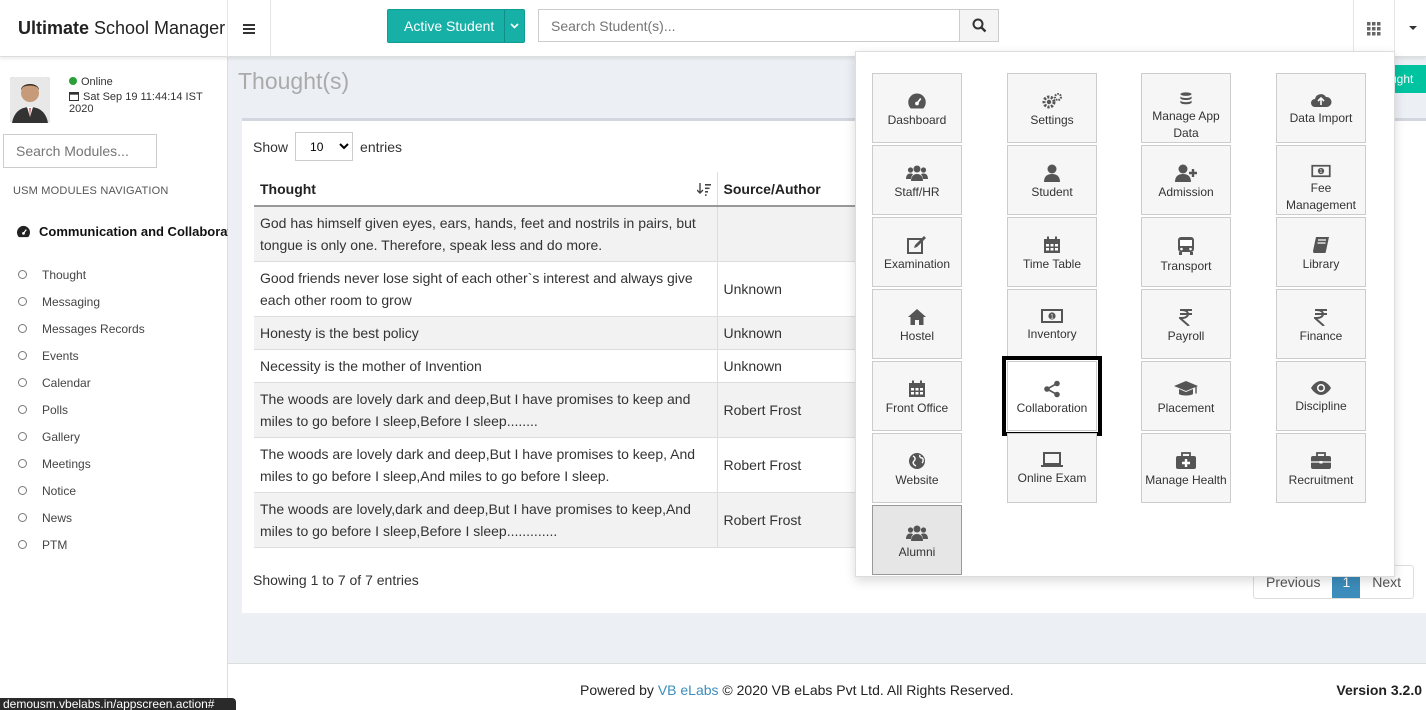  Describe the element at coordinates (64, 274) in the screenshot. I see `sidebar-item-label: Thought` at that location.